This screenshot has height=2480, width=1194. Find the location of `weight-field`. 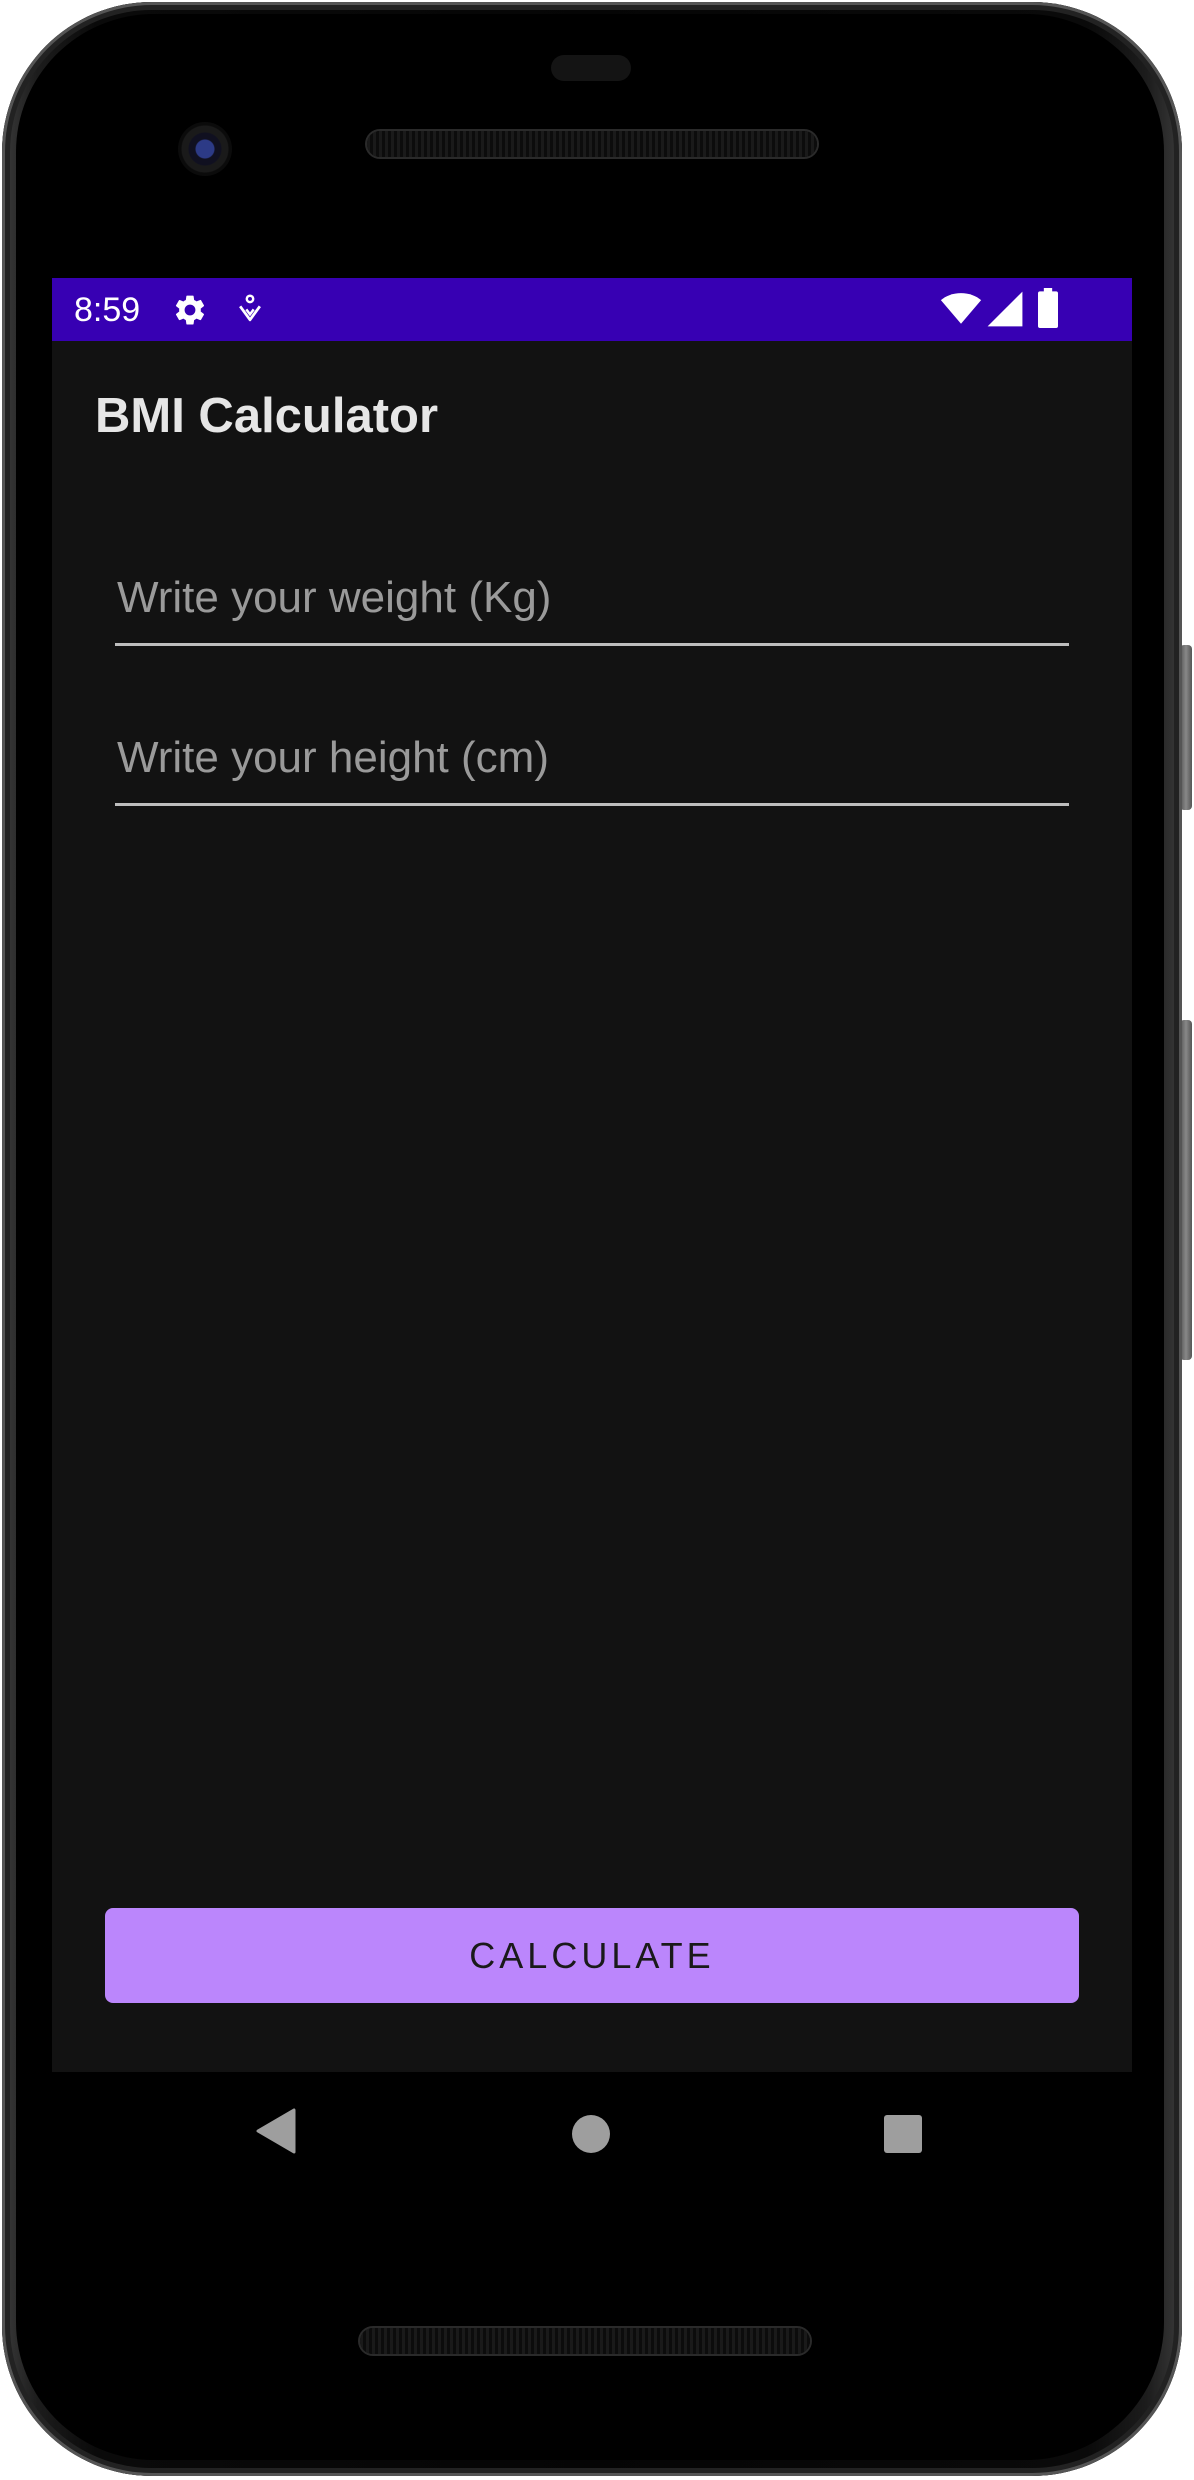

weight-field is located at coordinates (592, 605).